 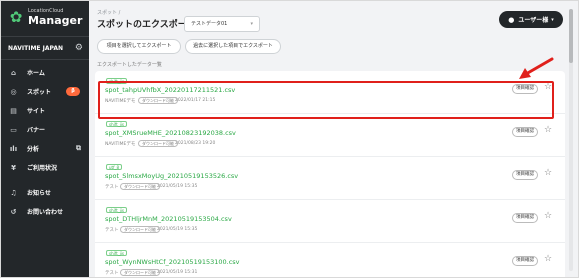 I want to click on user-menu-button: ● ユーザー様 ▾, so click(x=531, y=19).